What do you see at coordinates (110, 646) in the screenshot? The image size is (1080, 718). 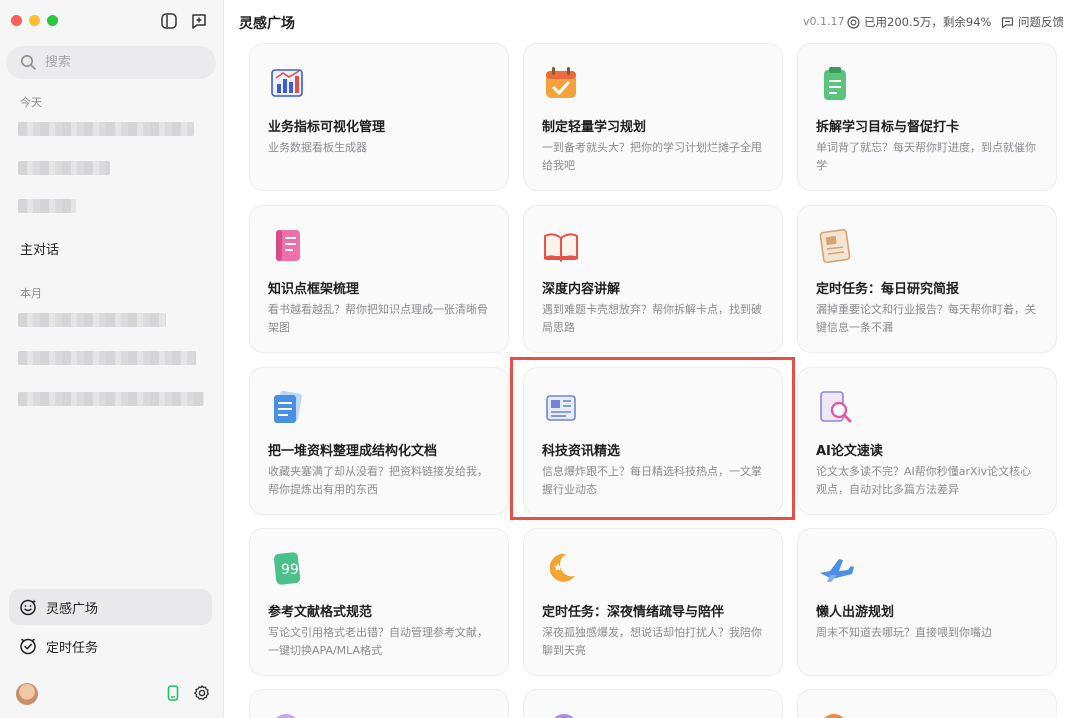 I see `nav-scheduled-tasks: 定时任务` at bounding box center [110, 646].